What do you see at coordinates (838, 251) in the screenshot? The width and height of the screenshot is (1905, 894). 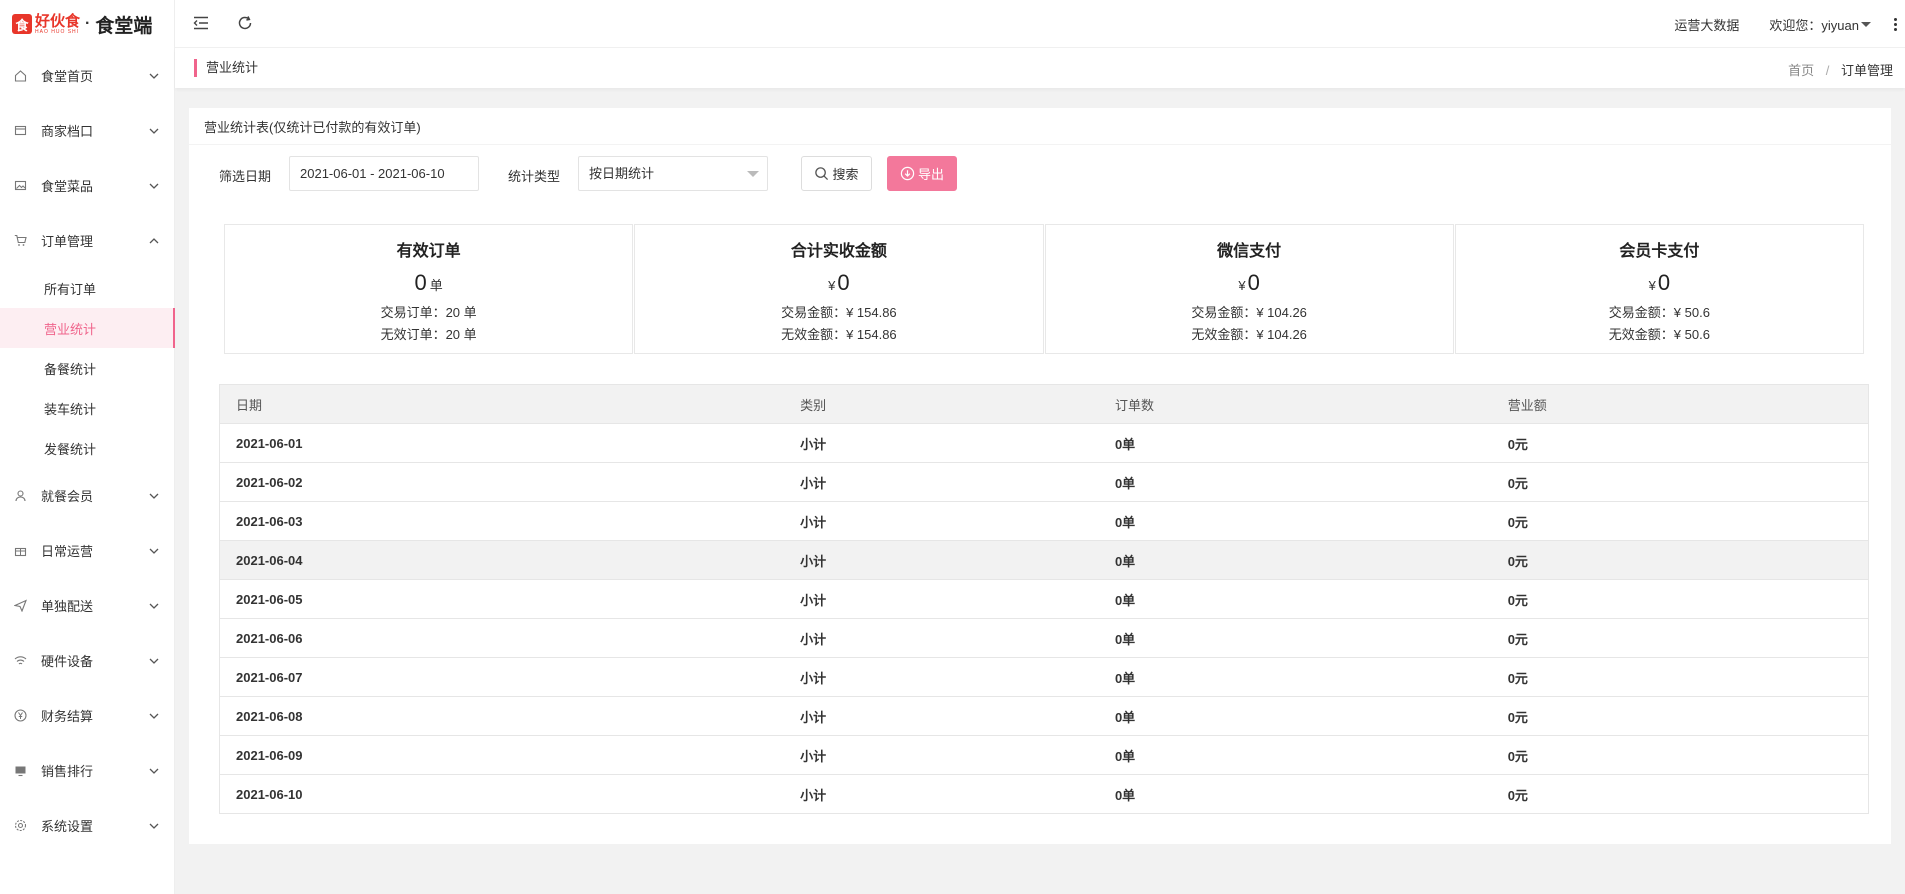 I see `stat-title: 合计实收金额` at bounding box center [838, 251].